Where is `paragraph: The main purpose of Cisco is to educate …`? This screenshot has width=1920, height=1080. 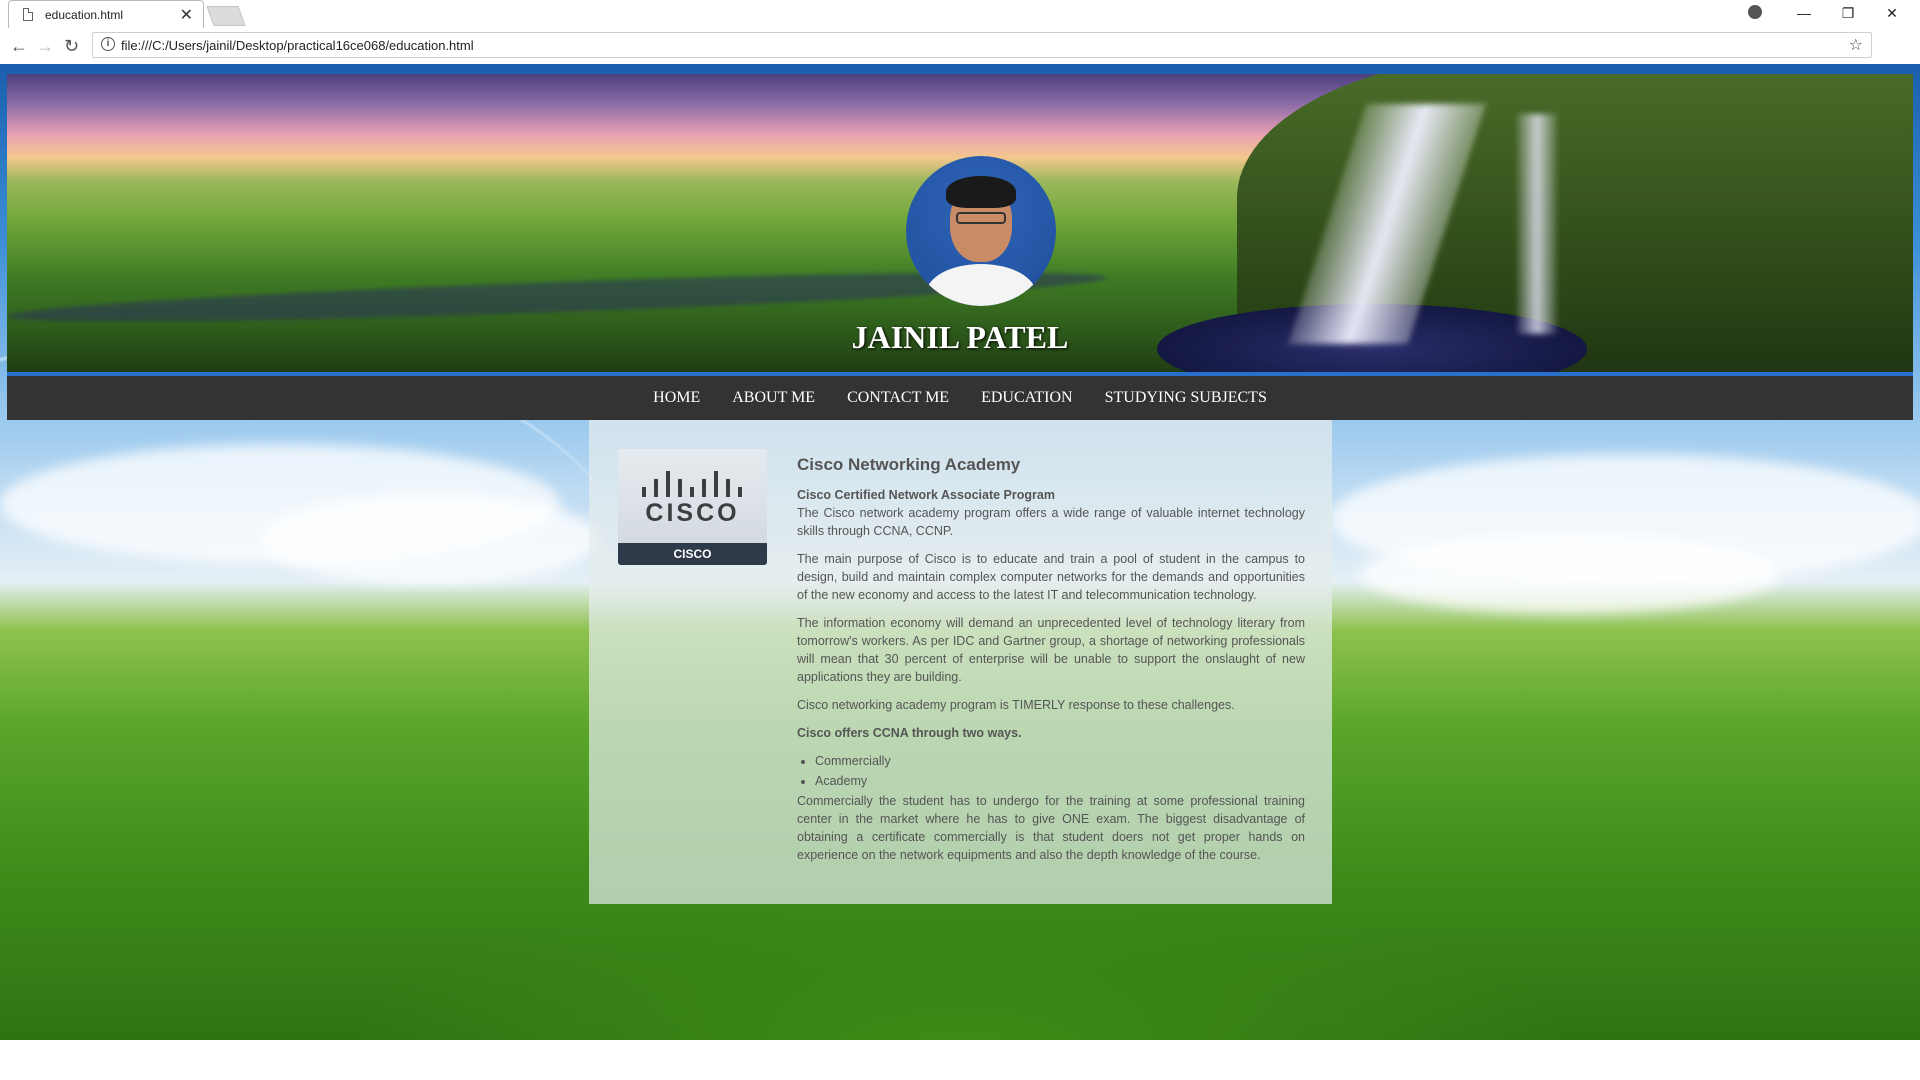
paragraph: The main purpose of Cisco is to educate … is located at coordinates (1051, 577).